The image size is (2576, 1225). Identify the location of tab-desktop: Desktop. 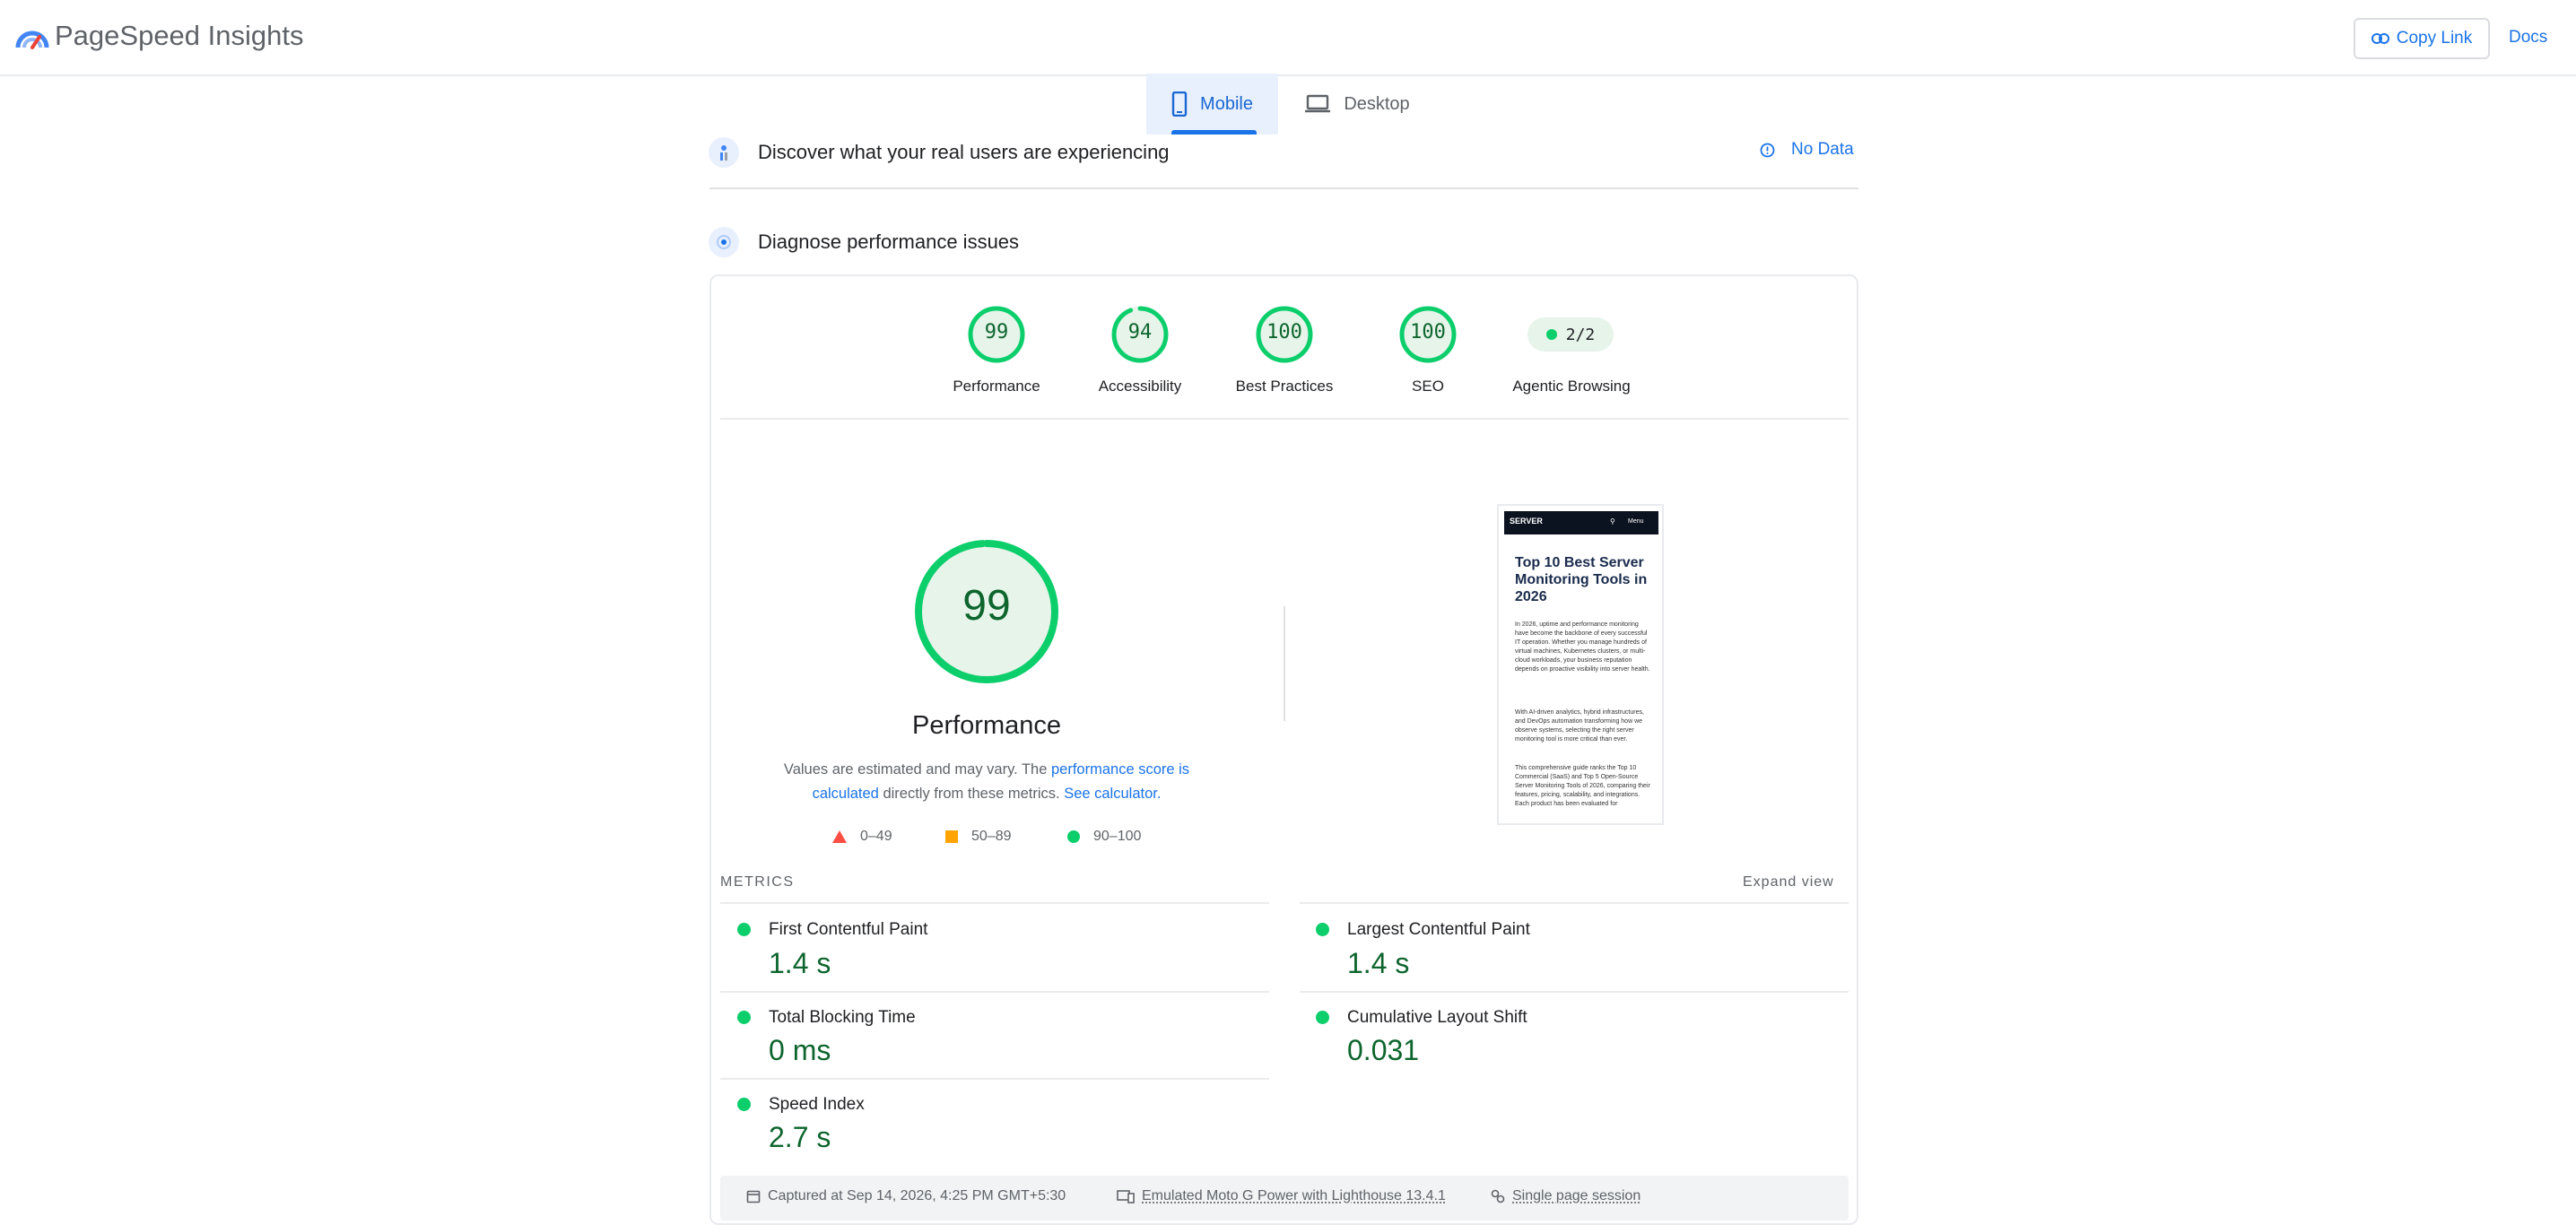
(1357, 105).